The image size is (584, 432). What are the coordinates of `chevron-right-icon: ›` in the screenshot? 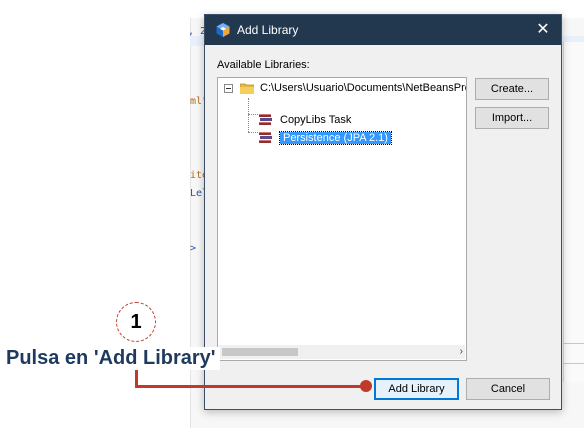 It's located at (461, 352).